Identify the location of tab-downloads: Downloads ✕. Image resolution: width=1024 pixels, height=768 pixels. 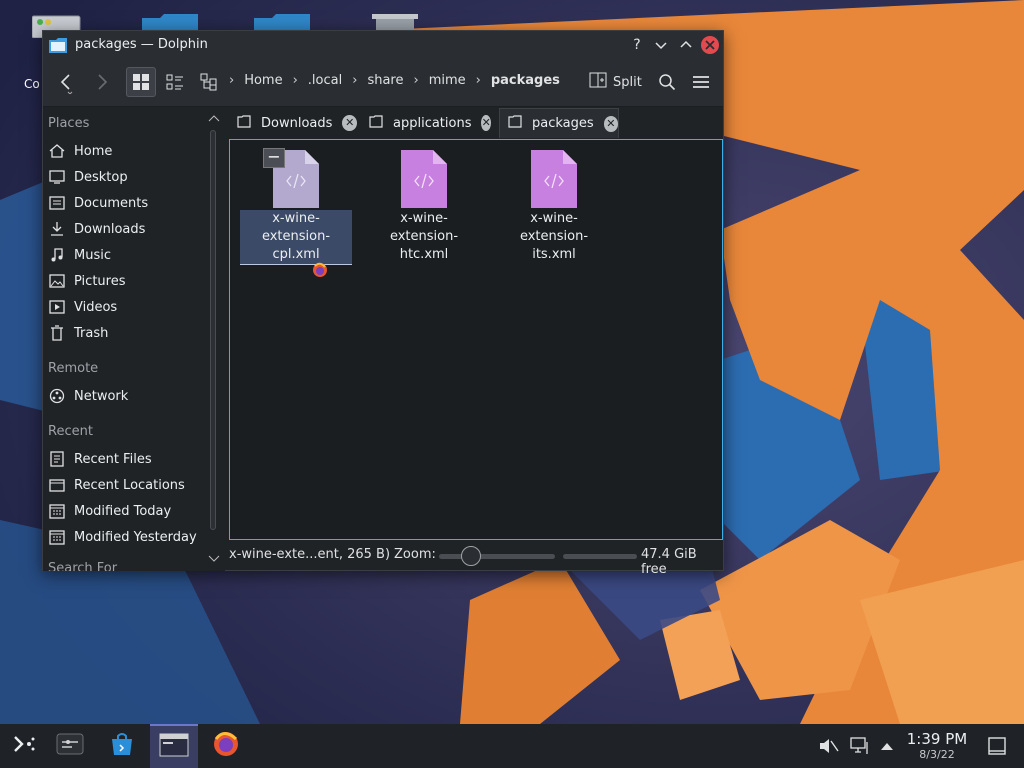
(293, 123).